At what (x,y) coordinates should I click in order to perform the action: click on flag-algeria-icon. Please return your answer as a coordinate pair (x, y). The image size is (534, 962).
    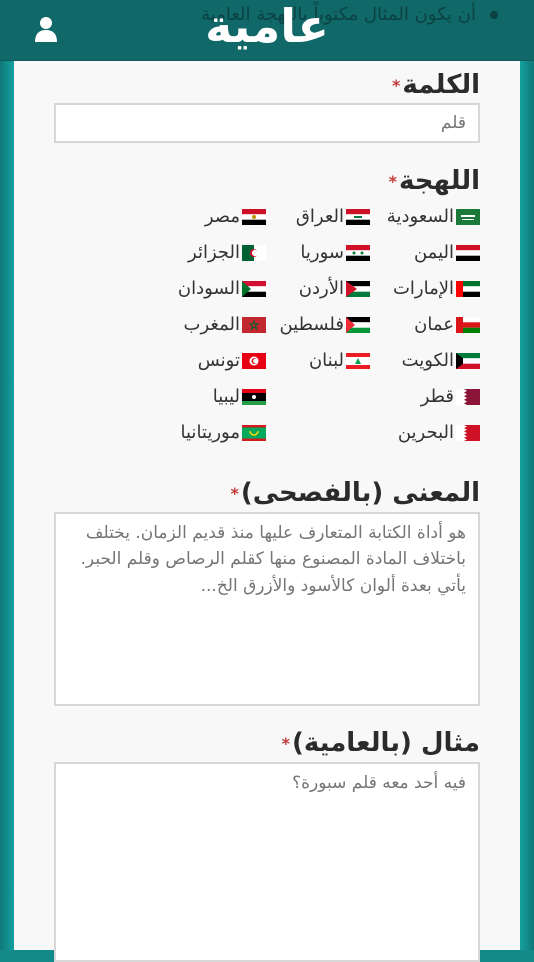
    Looking at the image, I should click on (254, 252).